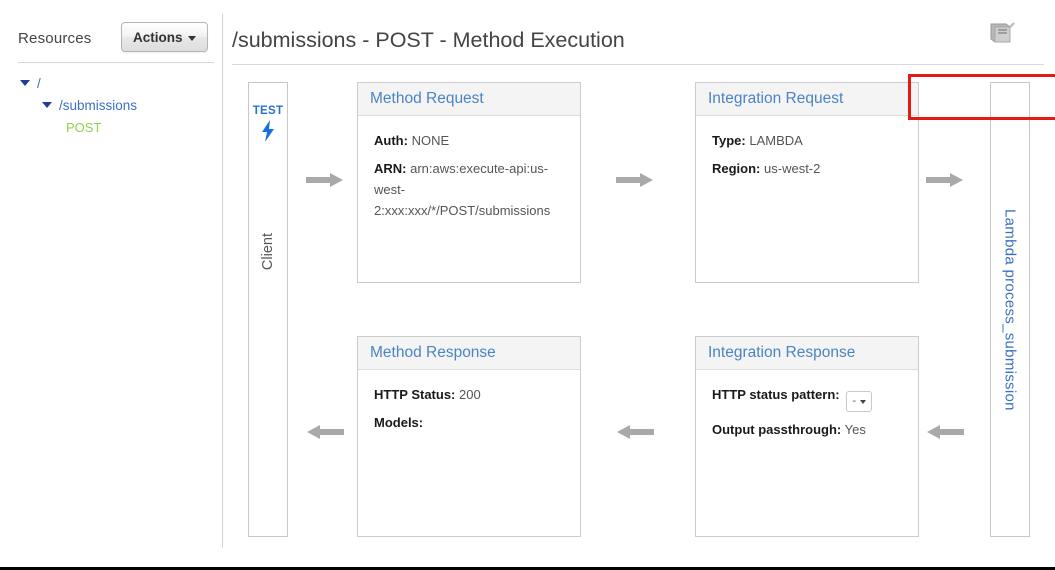  Describe the element at coordinates (39, 83) in the screenshot. I see `tree-item-root-label: /` at that location.